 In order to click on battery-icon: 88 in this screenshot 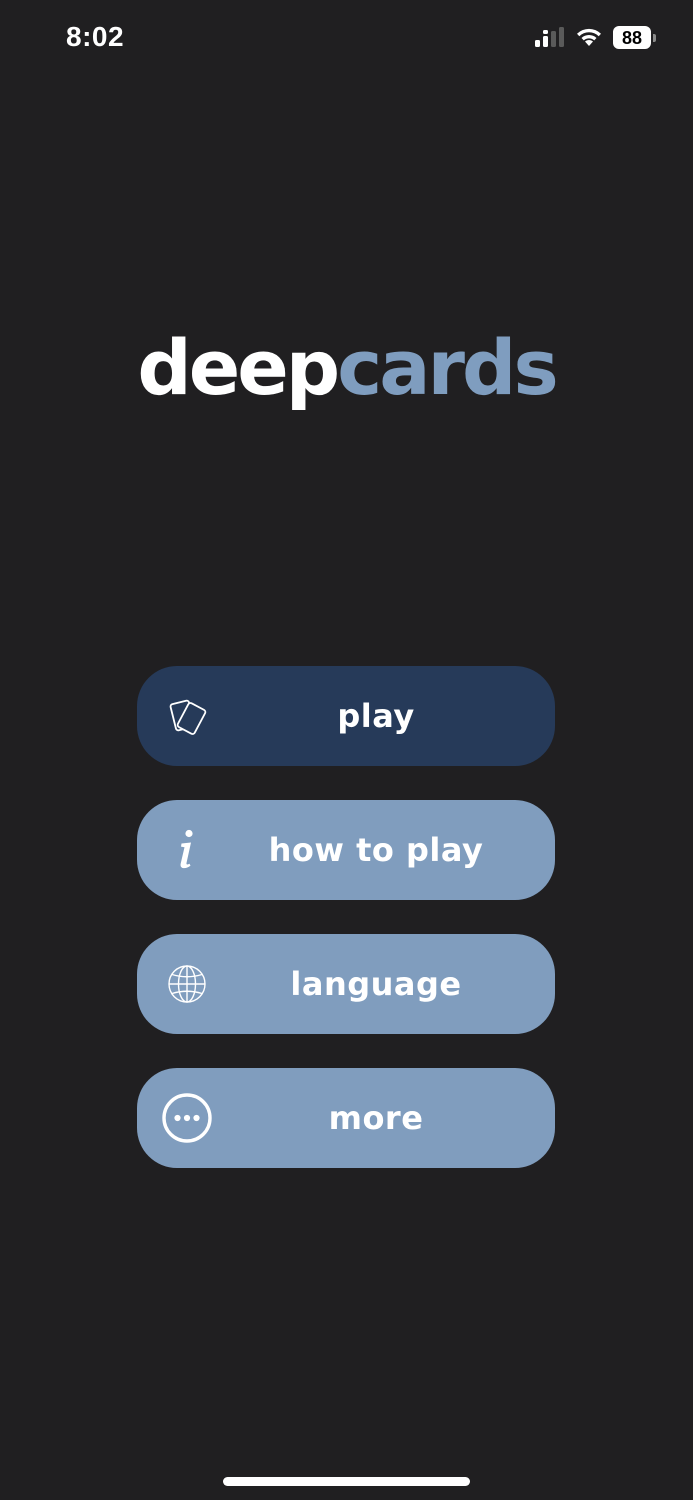, I will do `click(635, 37)`.